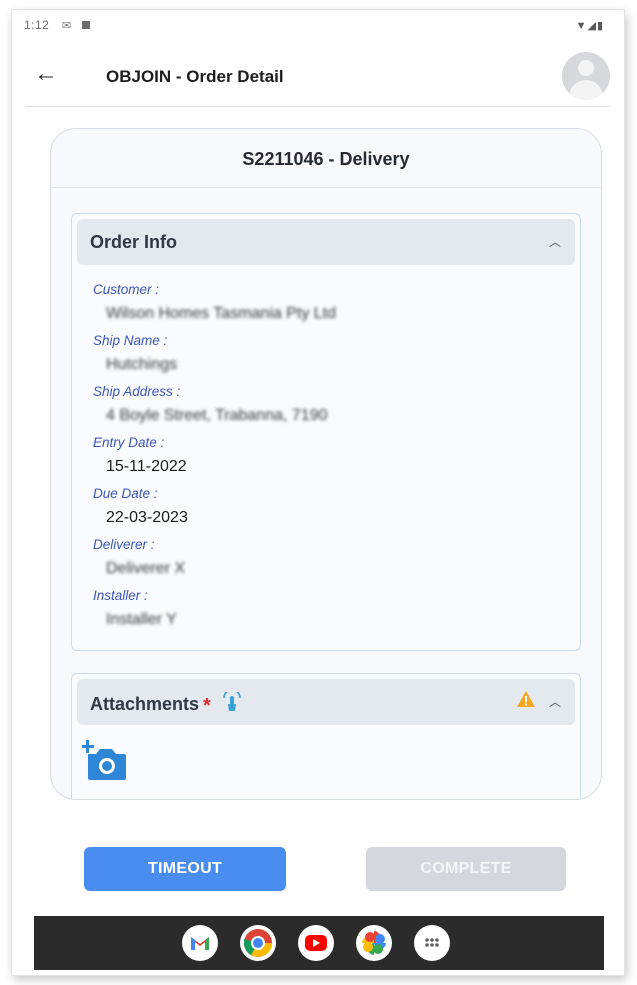  Describe the element at coordinates (137, 391) in the screenshot. I see `ship-address-label: Ship Address :` at that location.